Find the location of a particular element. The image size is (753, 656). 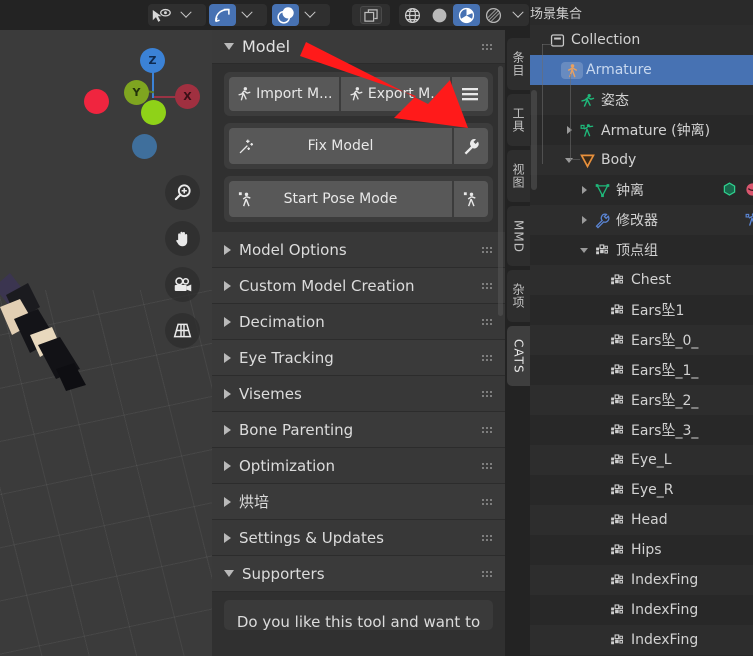

zoom-view-button is located at coordinates (182, 192).